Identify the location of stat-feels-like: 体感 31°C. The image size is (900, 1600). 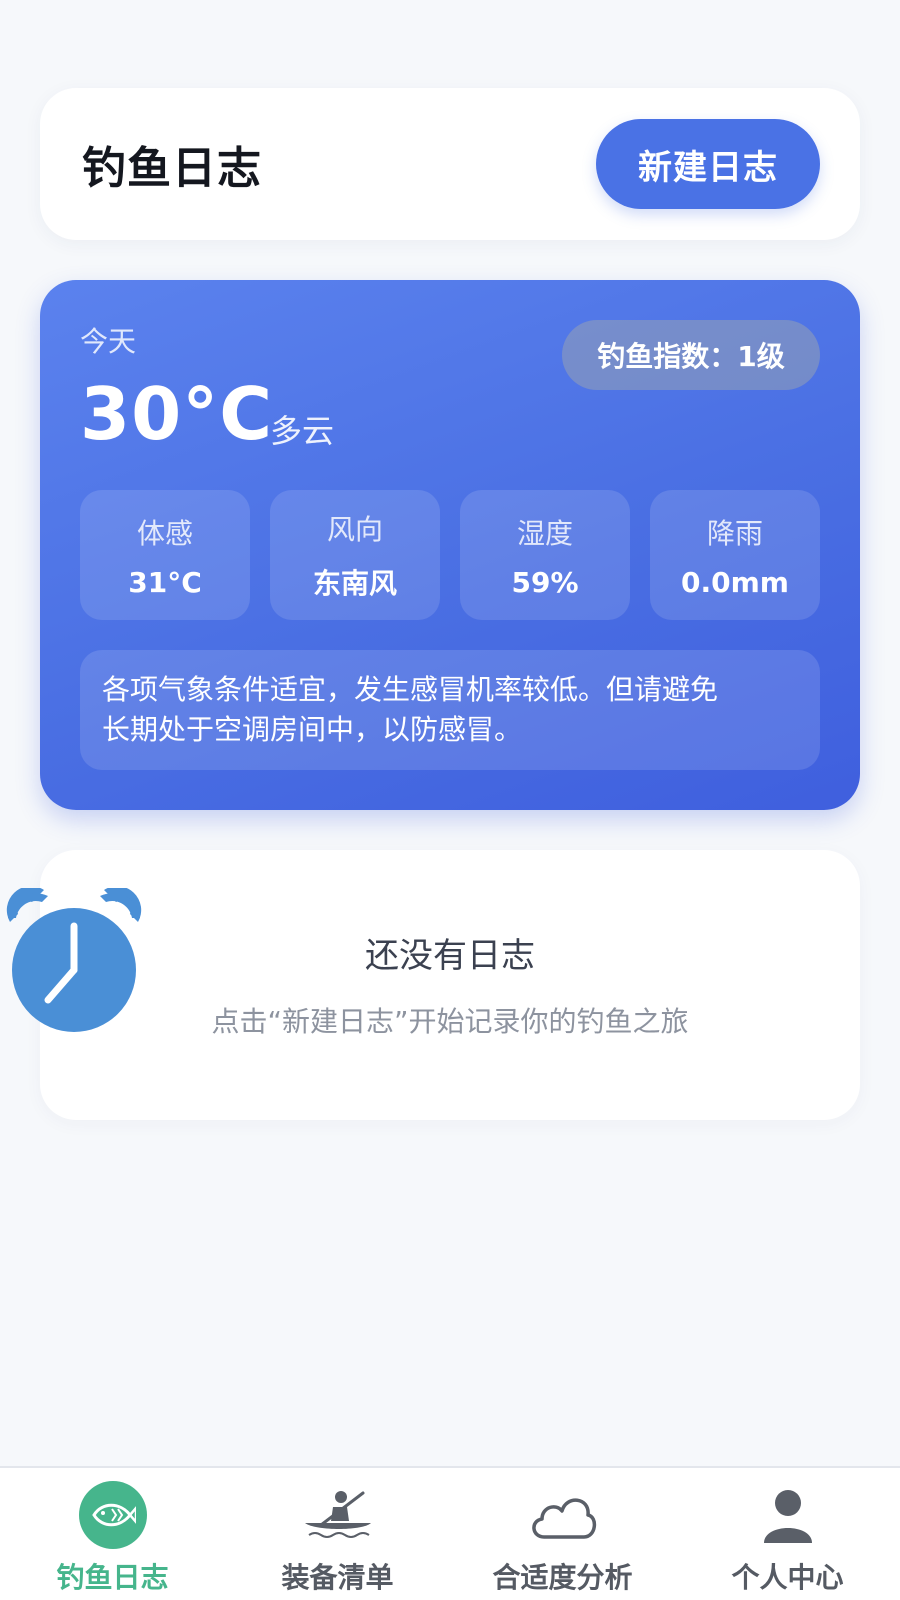
(165, 555).